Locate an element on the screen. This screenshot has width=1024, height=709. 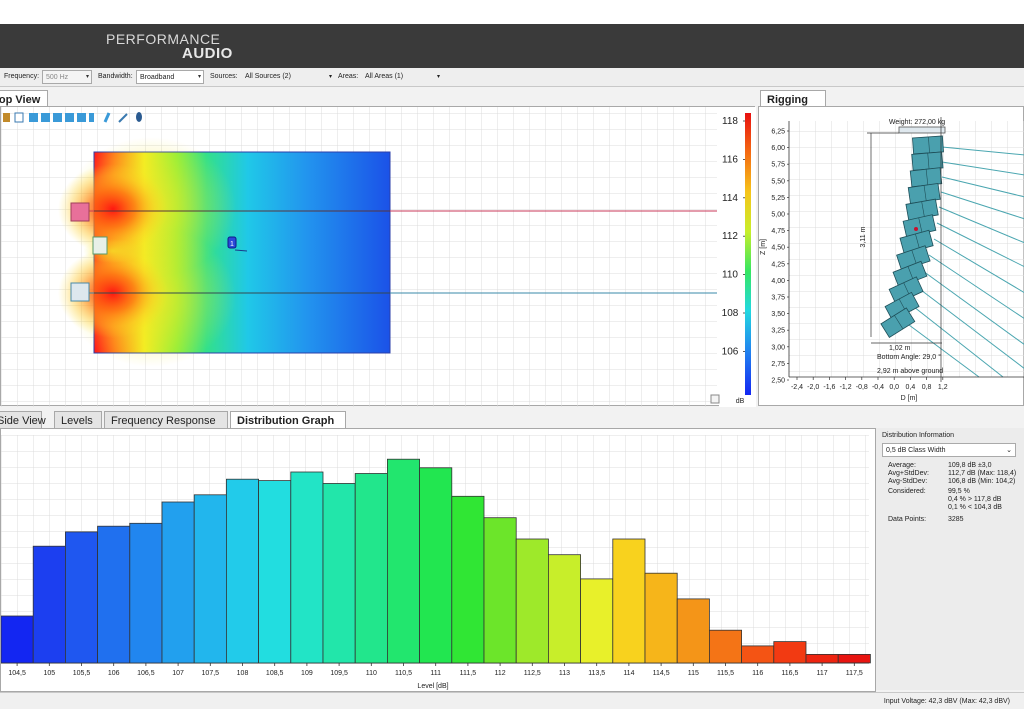
stat-value: 106,8 dB (Min: 104,2) is located at coordinates (982, 481).